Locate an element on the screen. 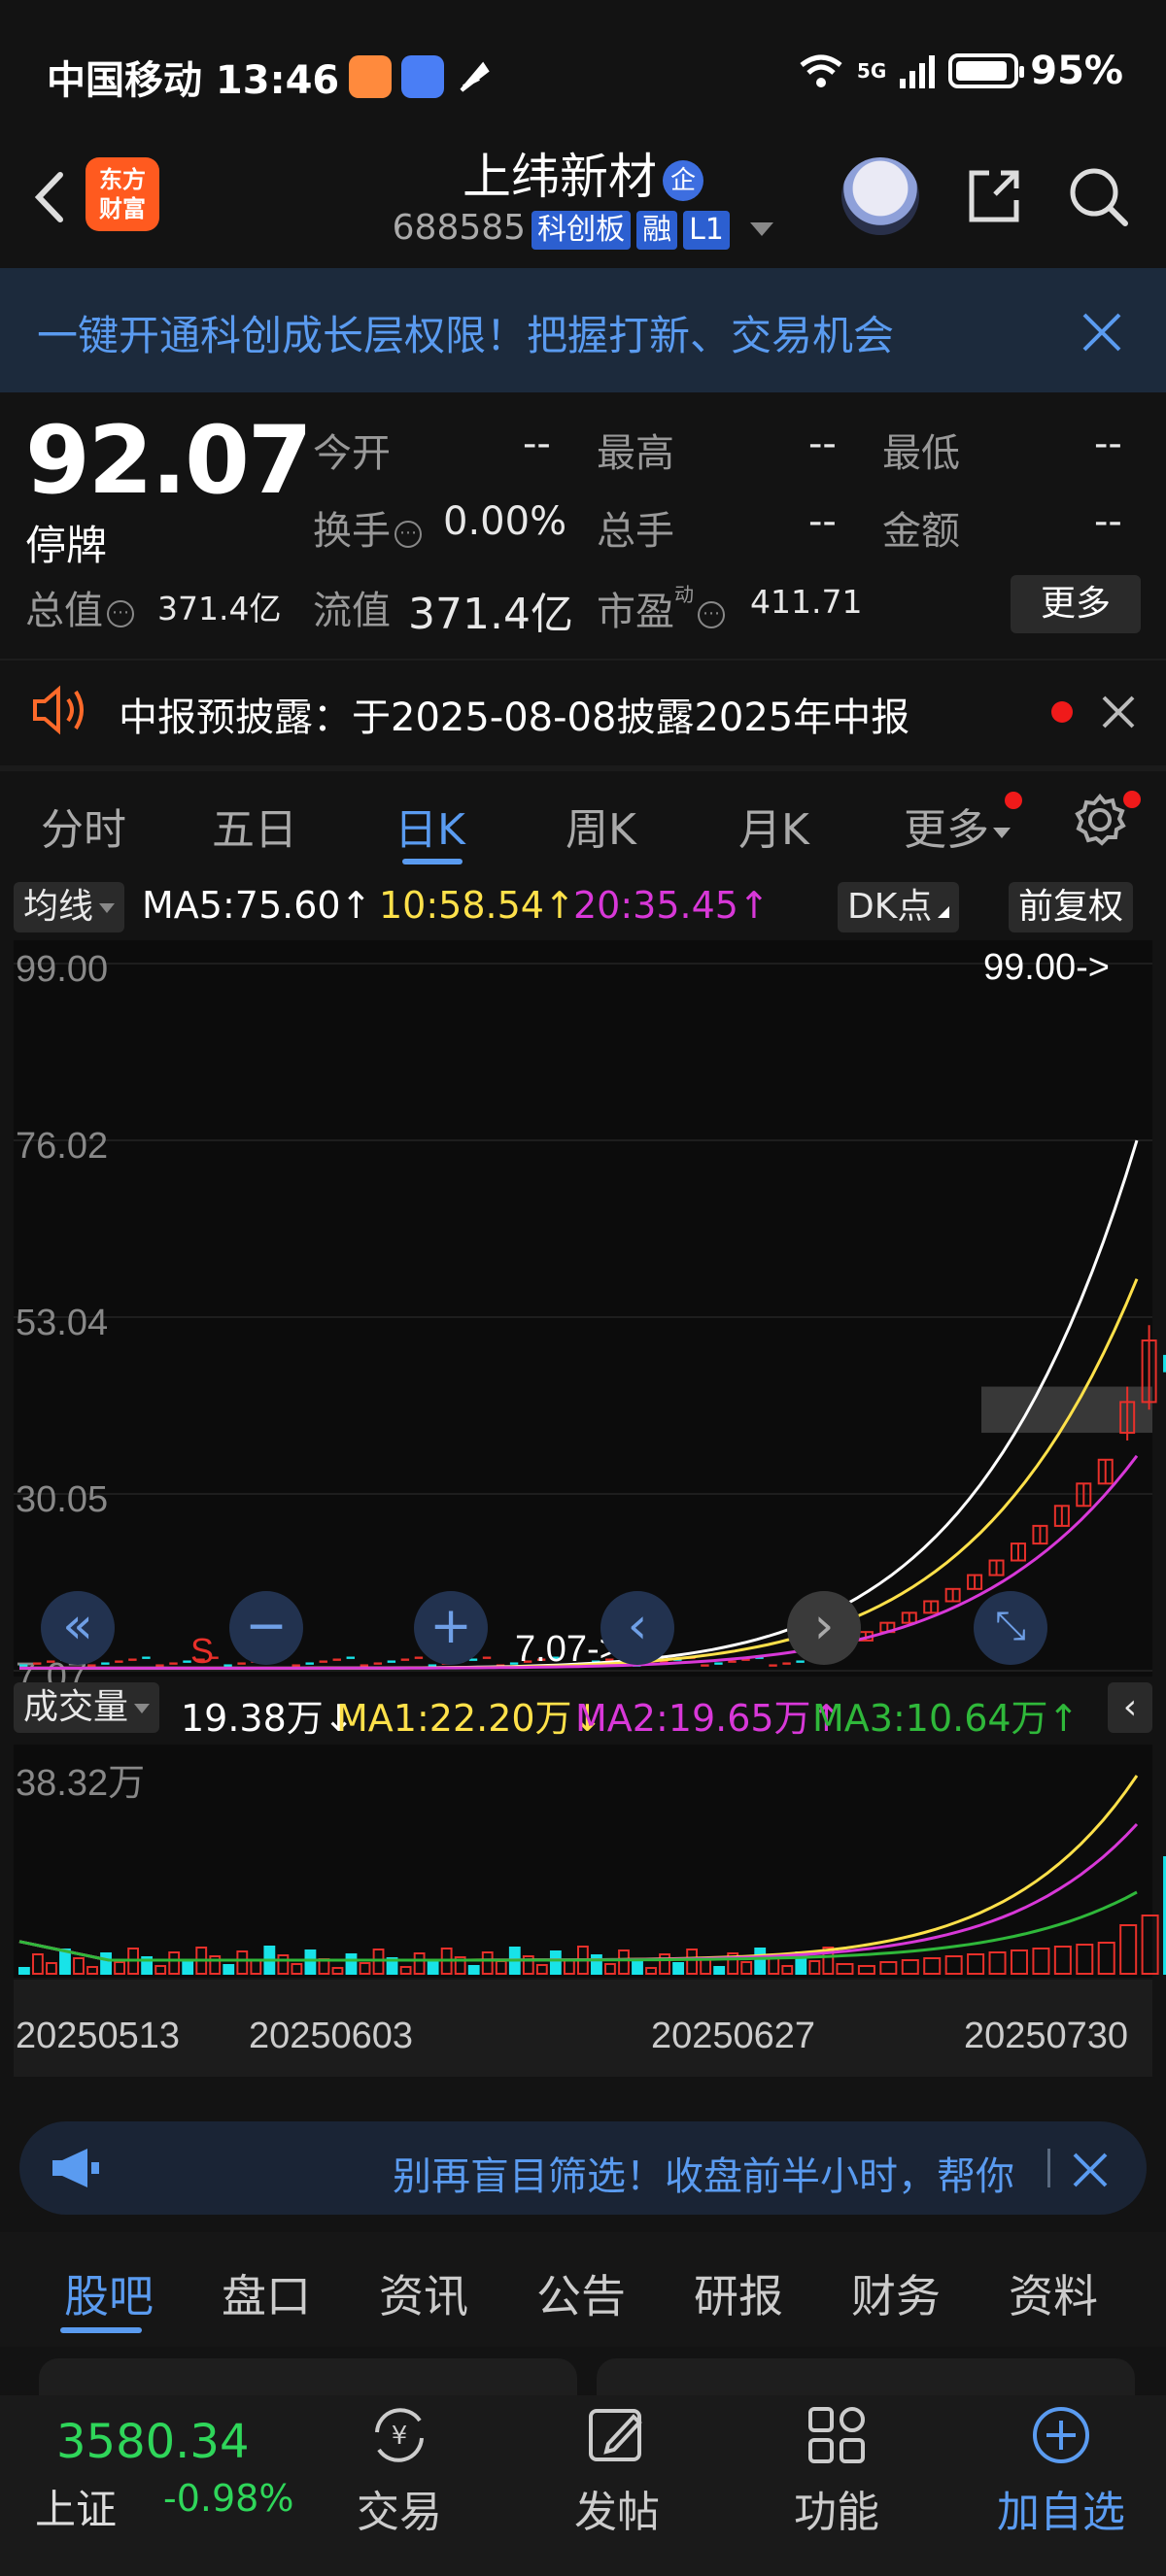  tab-news: 资讯 is located at coordinates (423, 2293).